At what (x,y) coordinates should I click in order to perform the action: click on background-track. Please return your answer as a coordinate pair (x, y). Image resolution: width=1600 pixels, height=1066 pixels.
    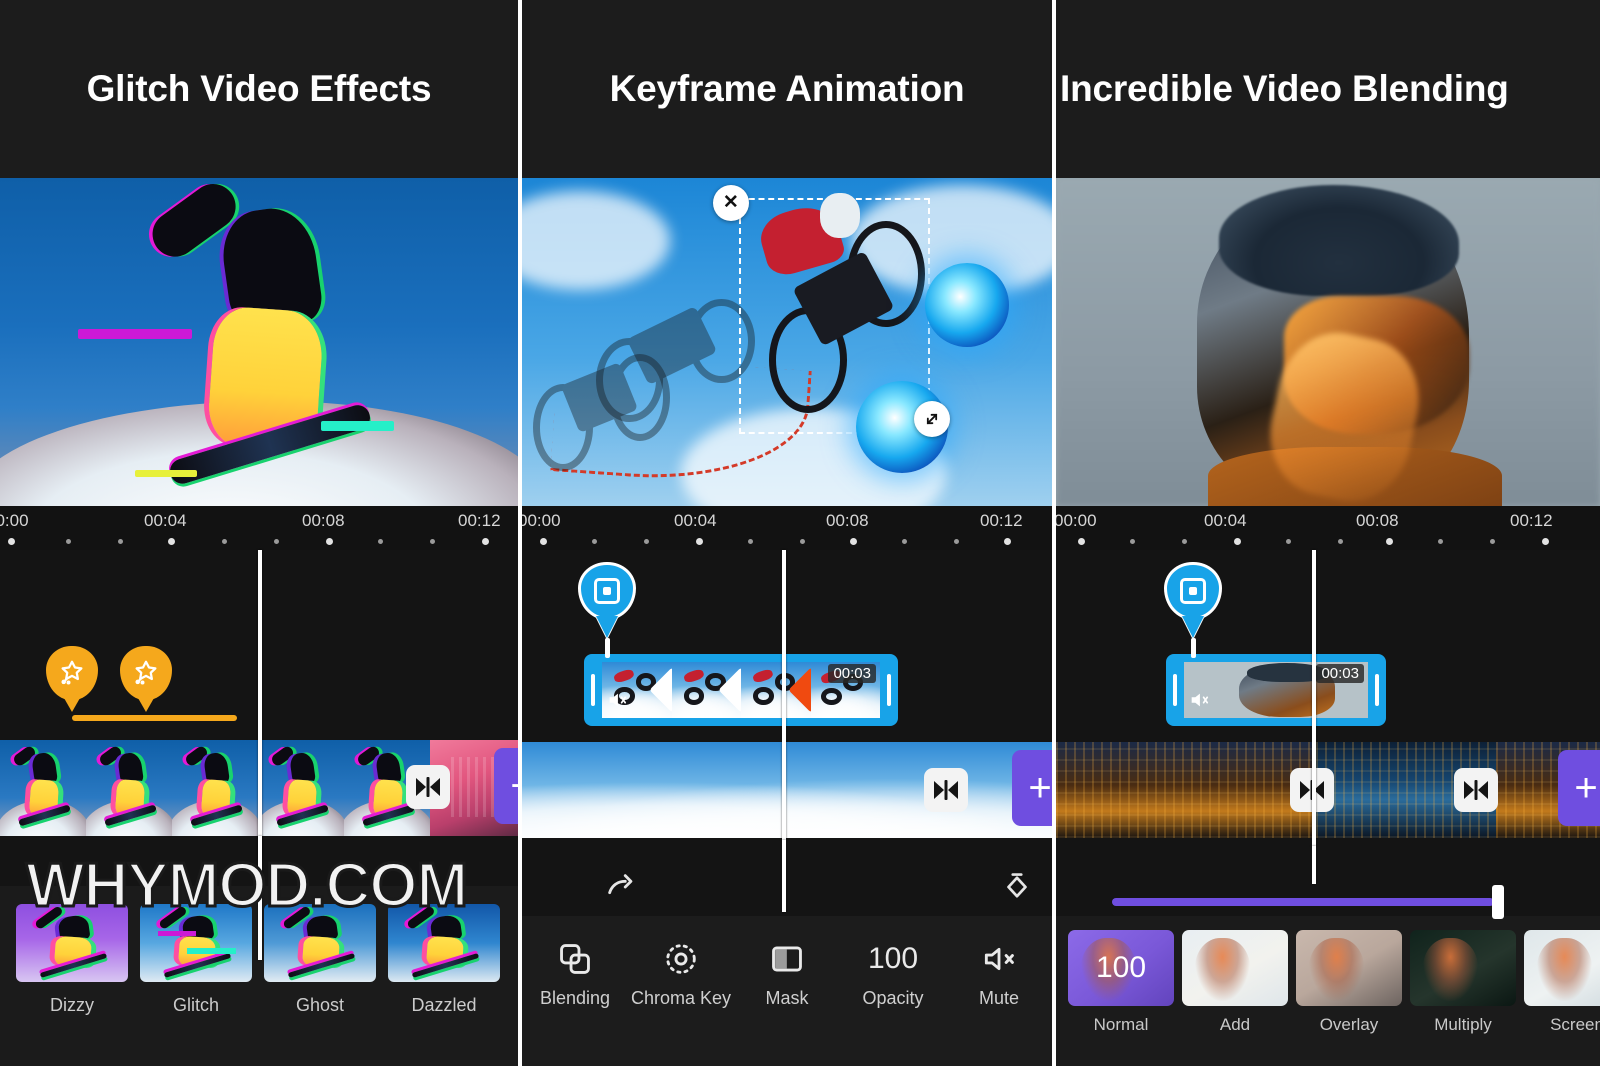
    Looking at the image, I should click on (787, 790).